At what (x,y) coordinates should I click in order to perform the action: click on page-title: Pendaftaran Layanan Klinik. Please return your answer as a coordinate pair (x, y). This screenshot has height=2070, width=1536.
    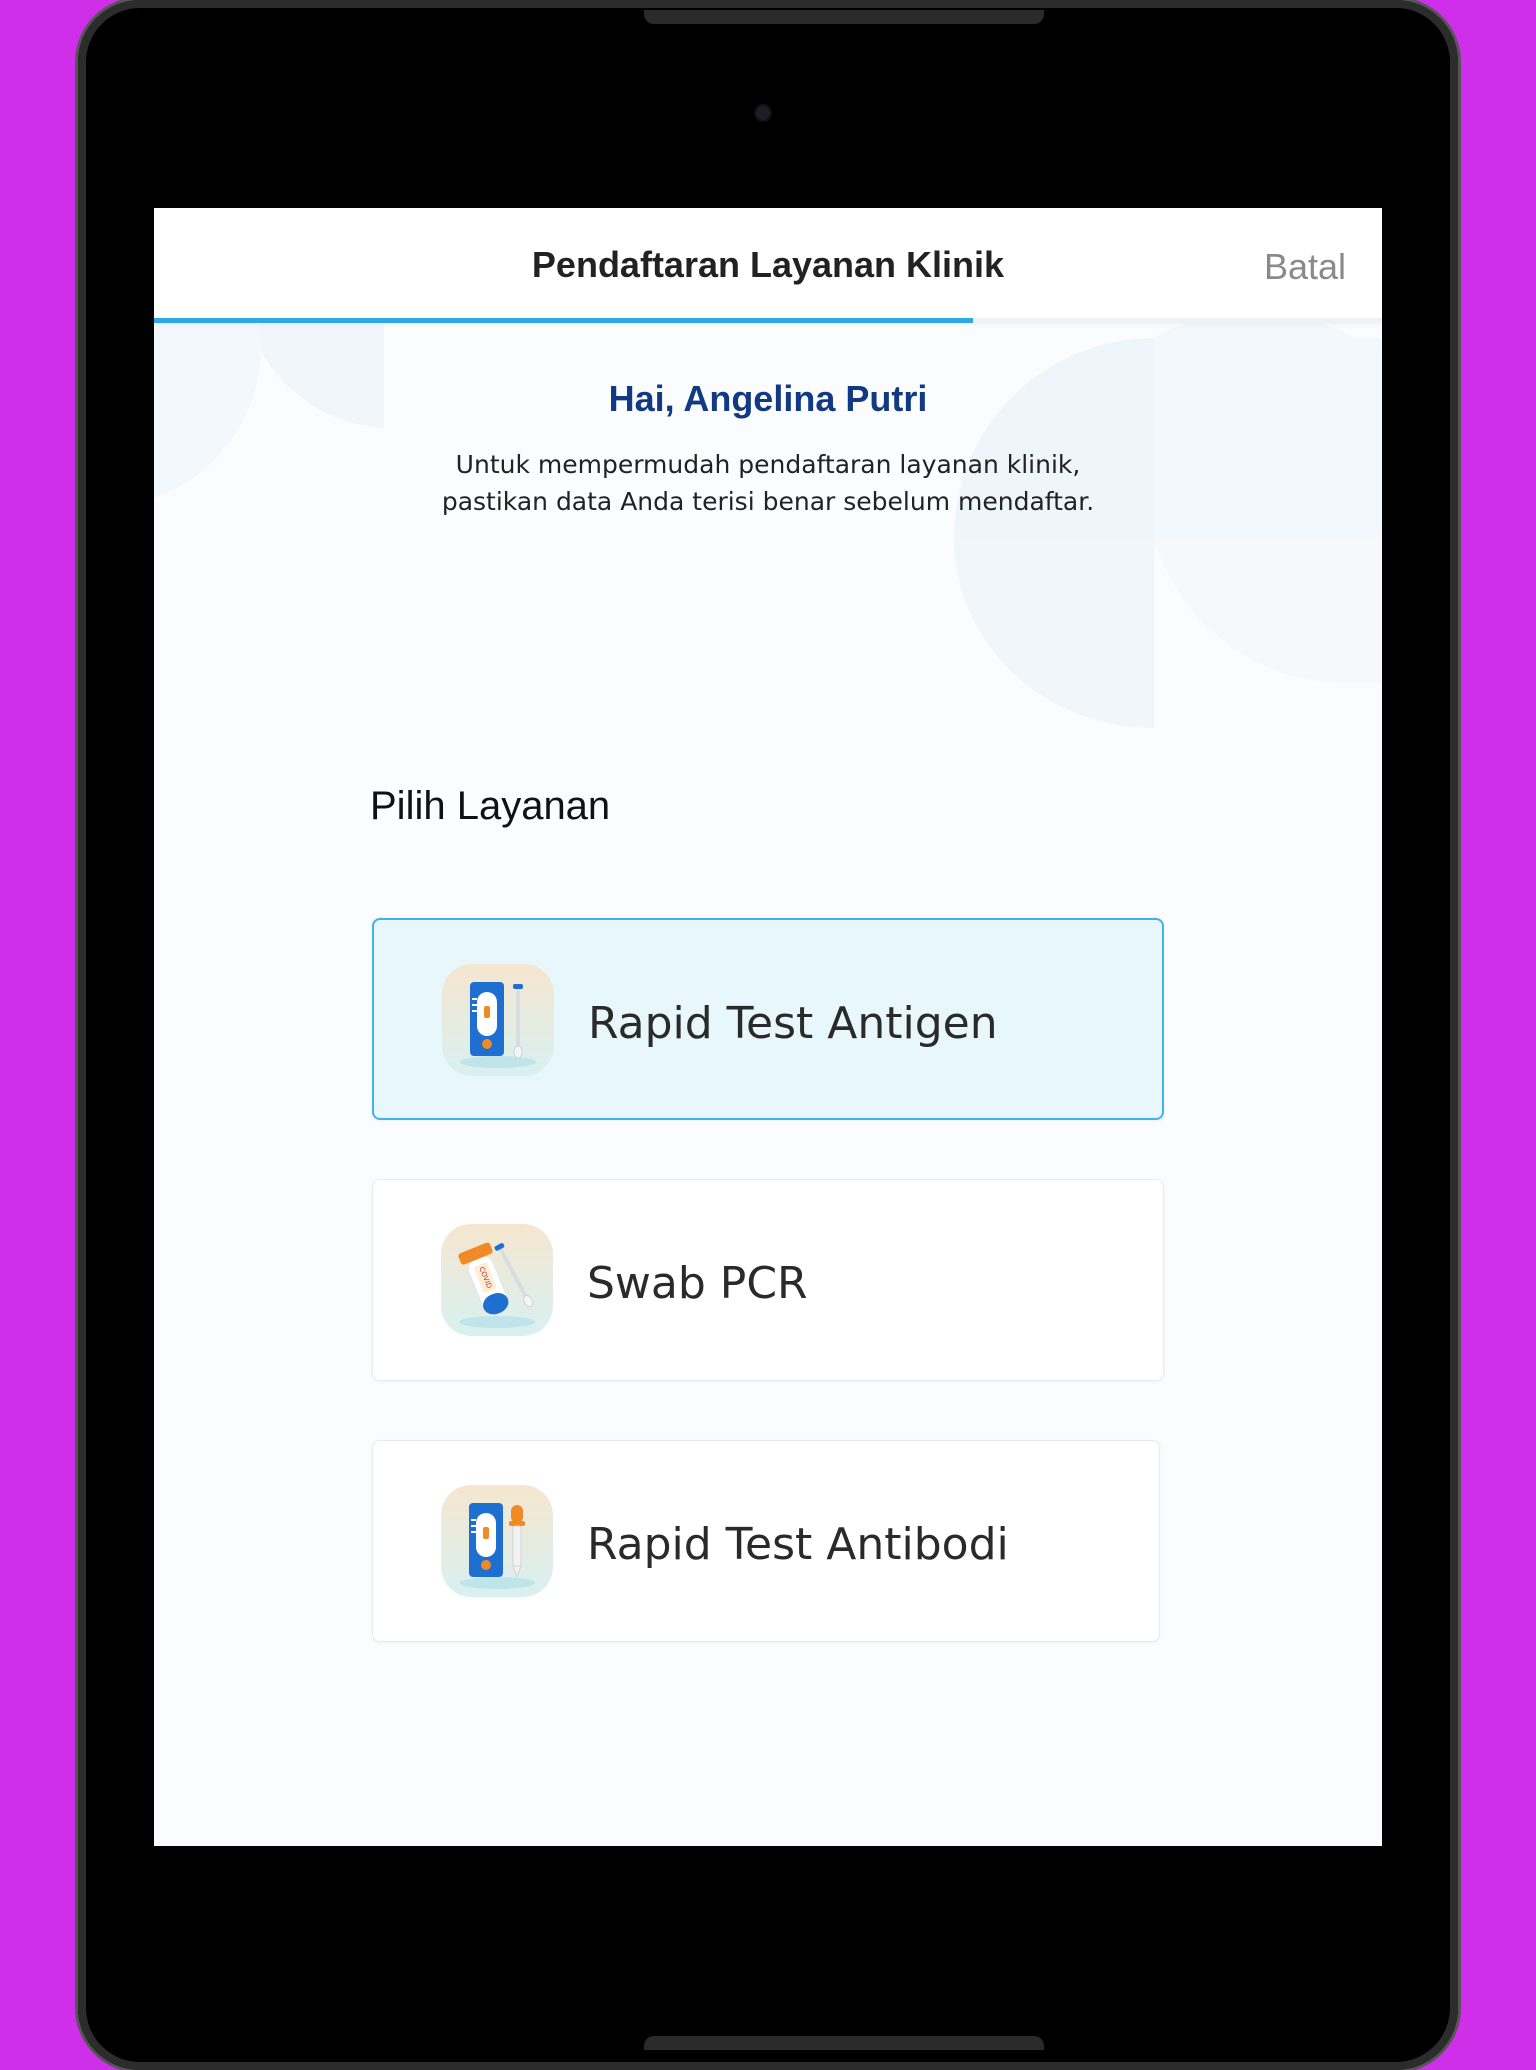
    Looking at the image, I should click on (768, 264).